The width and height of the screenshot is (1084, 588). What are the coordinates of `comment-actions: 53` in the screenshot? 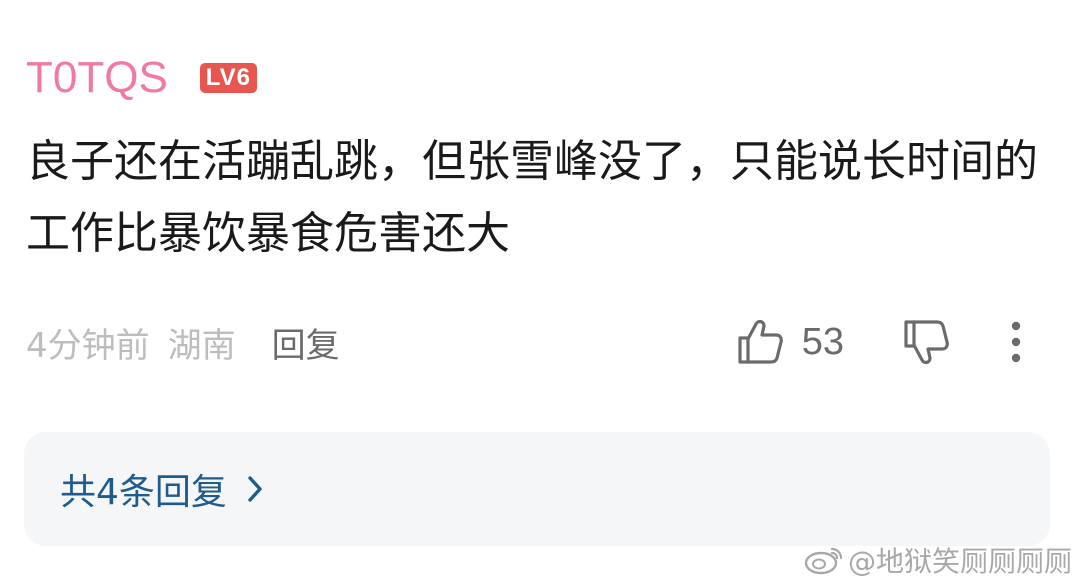 It's located at (879, 342).